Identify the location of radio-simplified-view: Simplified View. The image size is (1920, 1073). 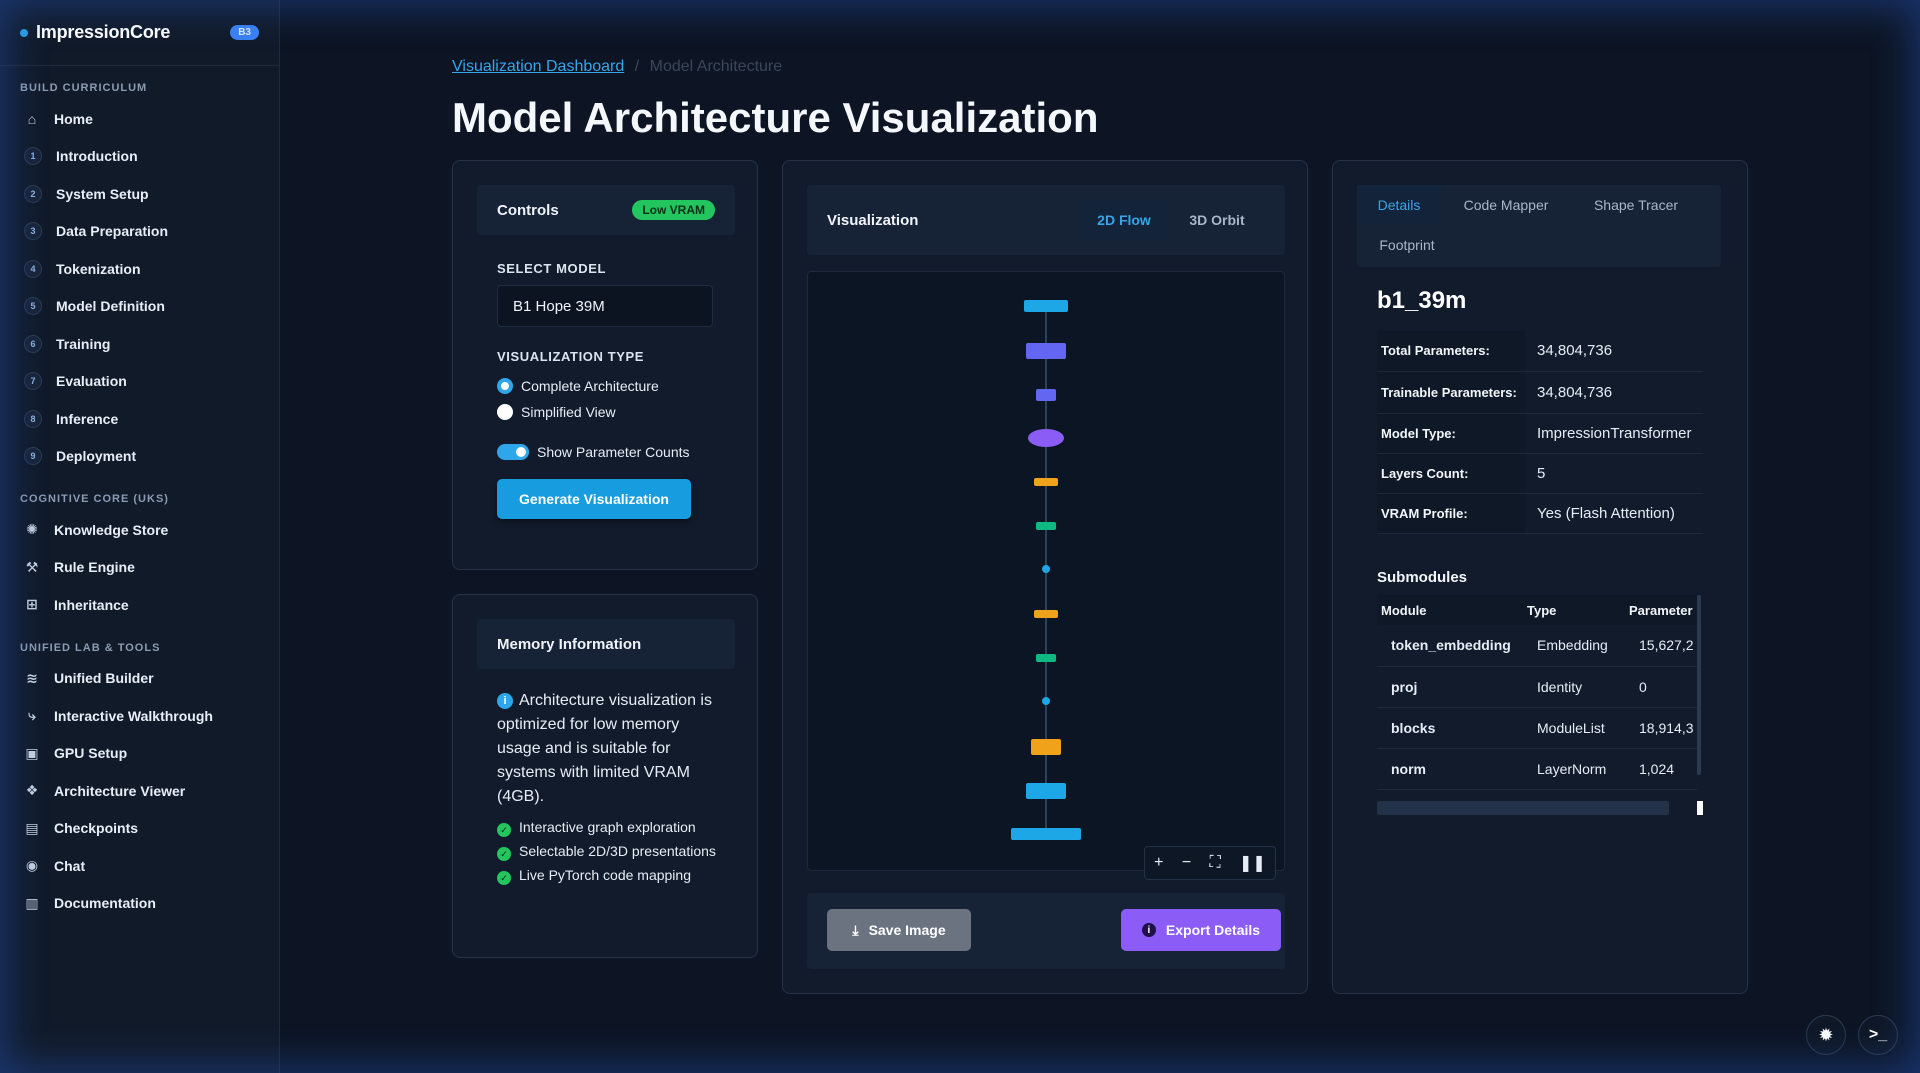
(556, 412).